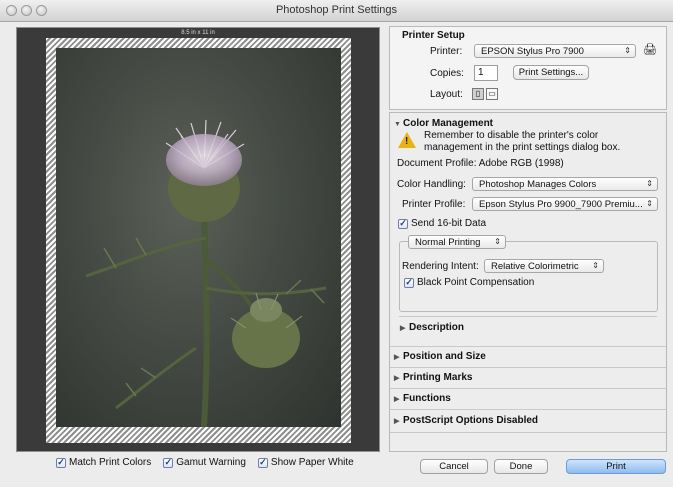 The width and height of the screenshot is (673, 487). What do you see at coordinates (616, 466) in the screenshot?
I see `print-button: Print` at bounding box center [616, 466].